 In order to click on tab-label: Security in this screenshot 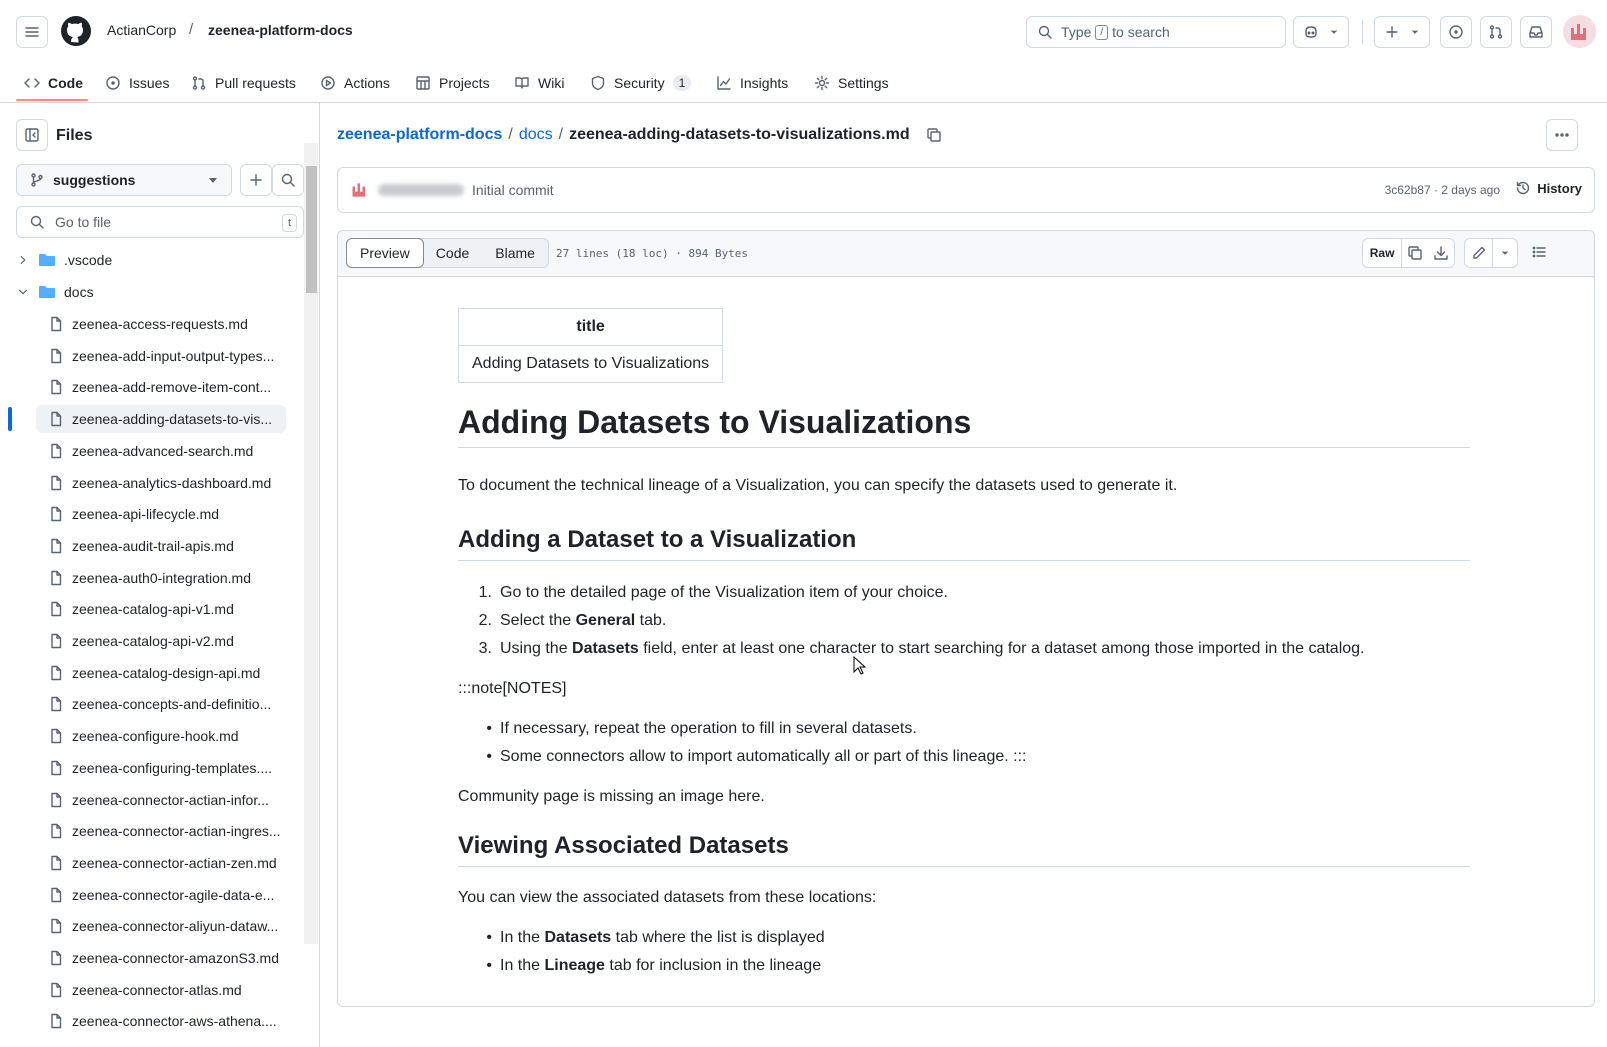, I will do `click(639, 83)`.